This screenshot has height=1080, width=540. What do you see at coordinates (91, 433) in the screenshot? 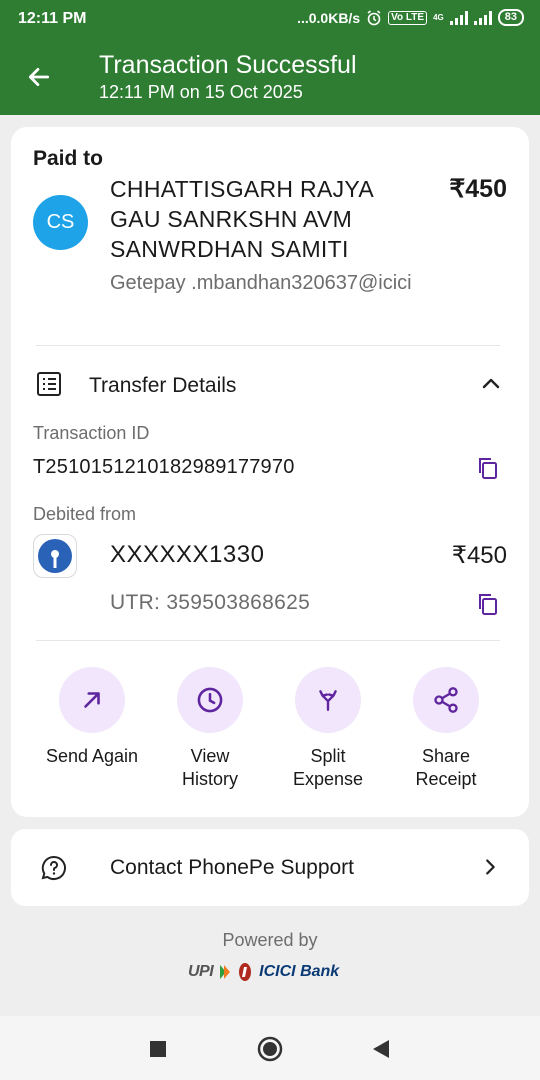
I see `transaction-id-label: Transaction ID` at bounding box center [91, 433].